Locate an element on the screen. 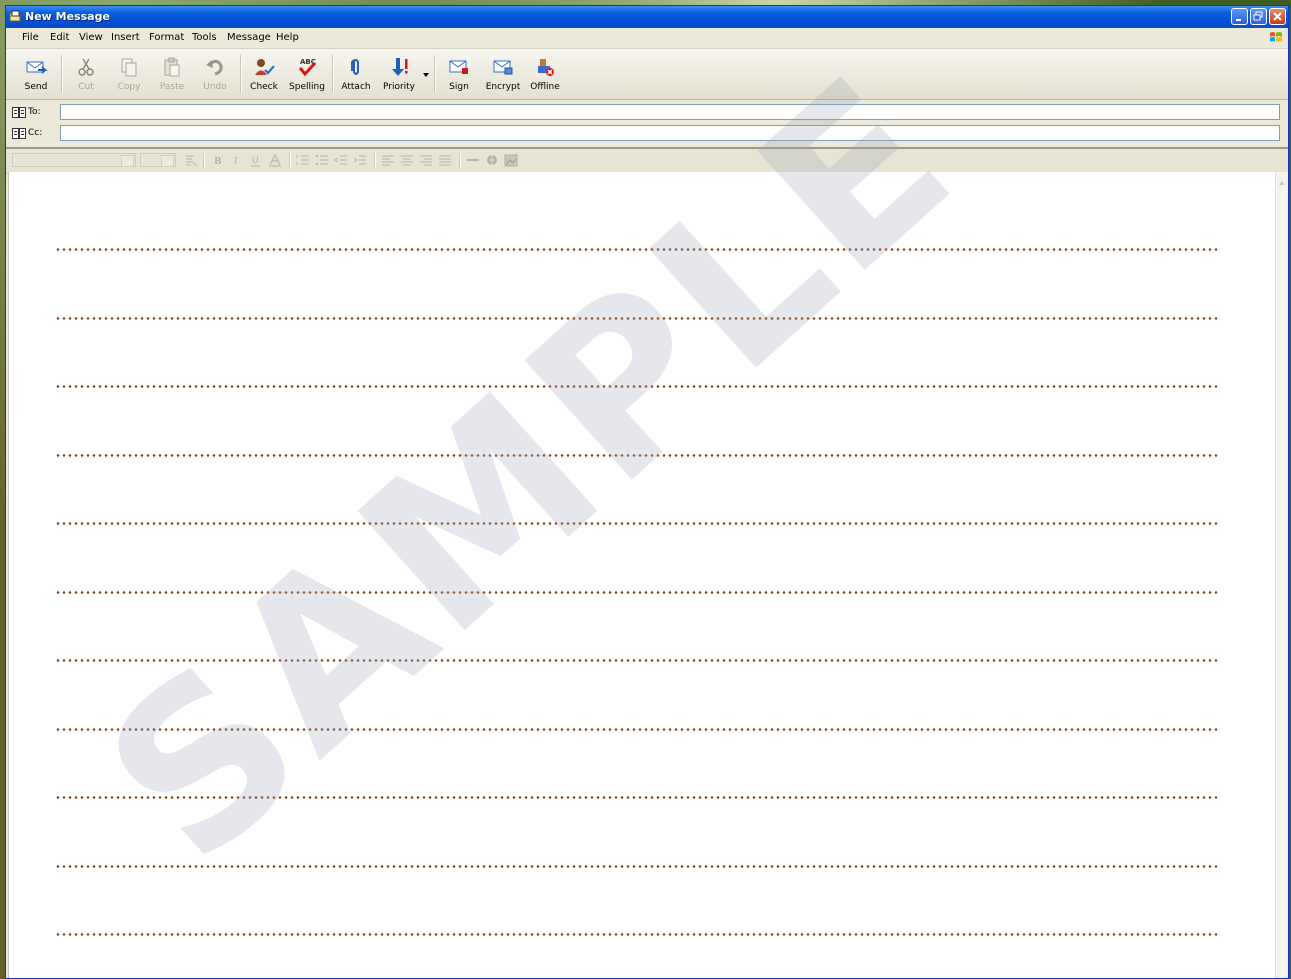 This screenshot has height=979, width=1291. message-app-icon is located at coordinates (15, 16).